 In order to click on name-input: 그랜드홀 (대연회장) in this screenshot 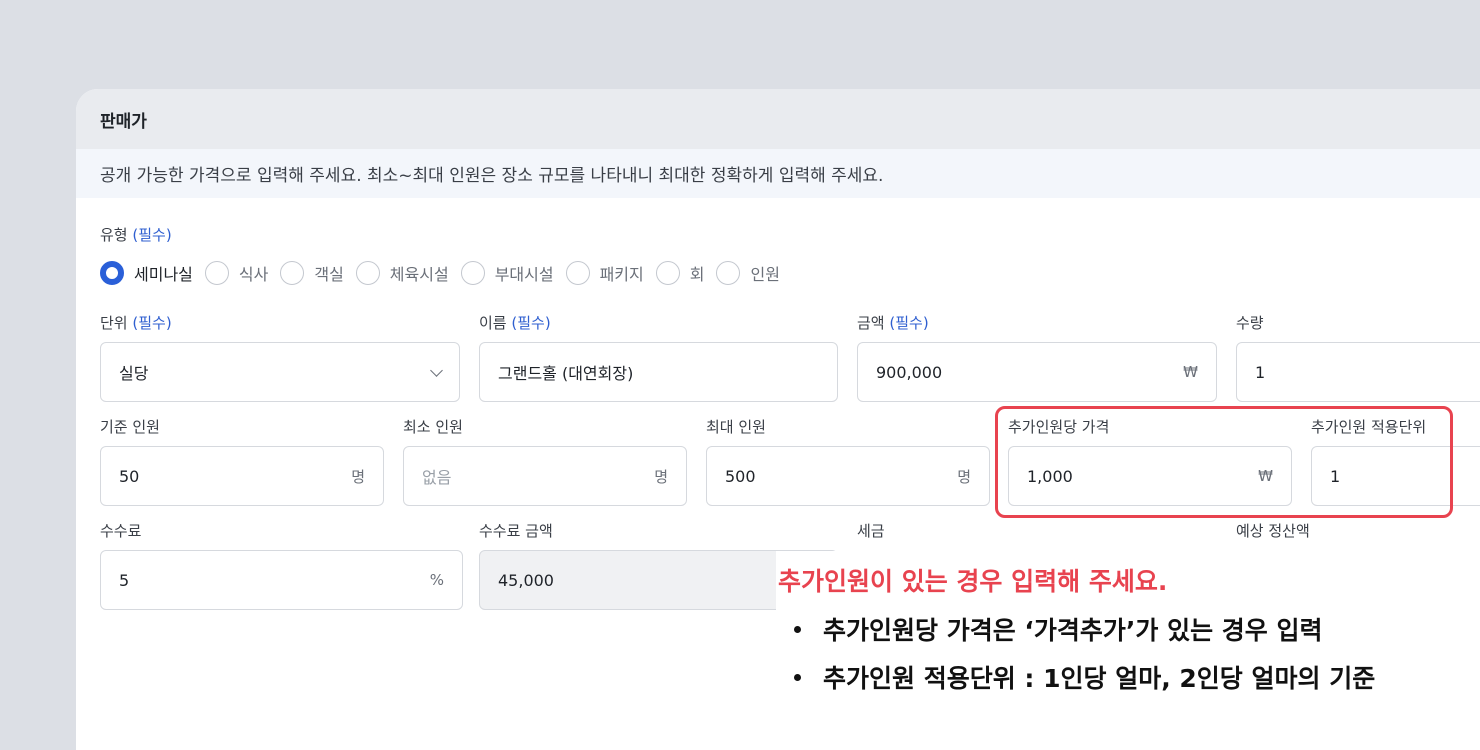, I will do `click(658, 372)`.